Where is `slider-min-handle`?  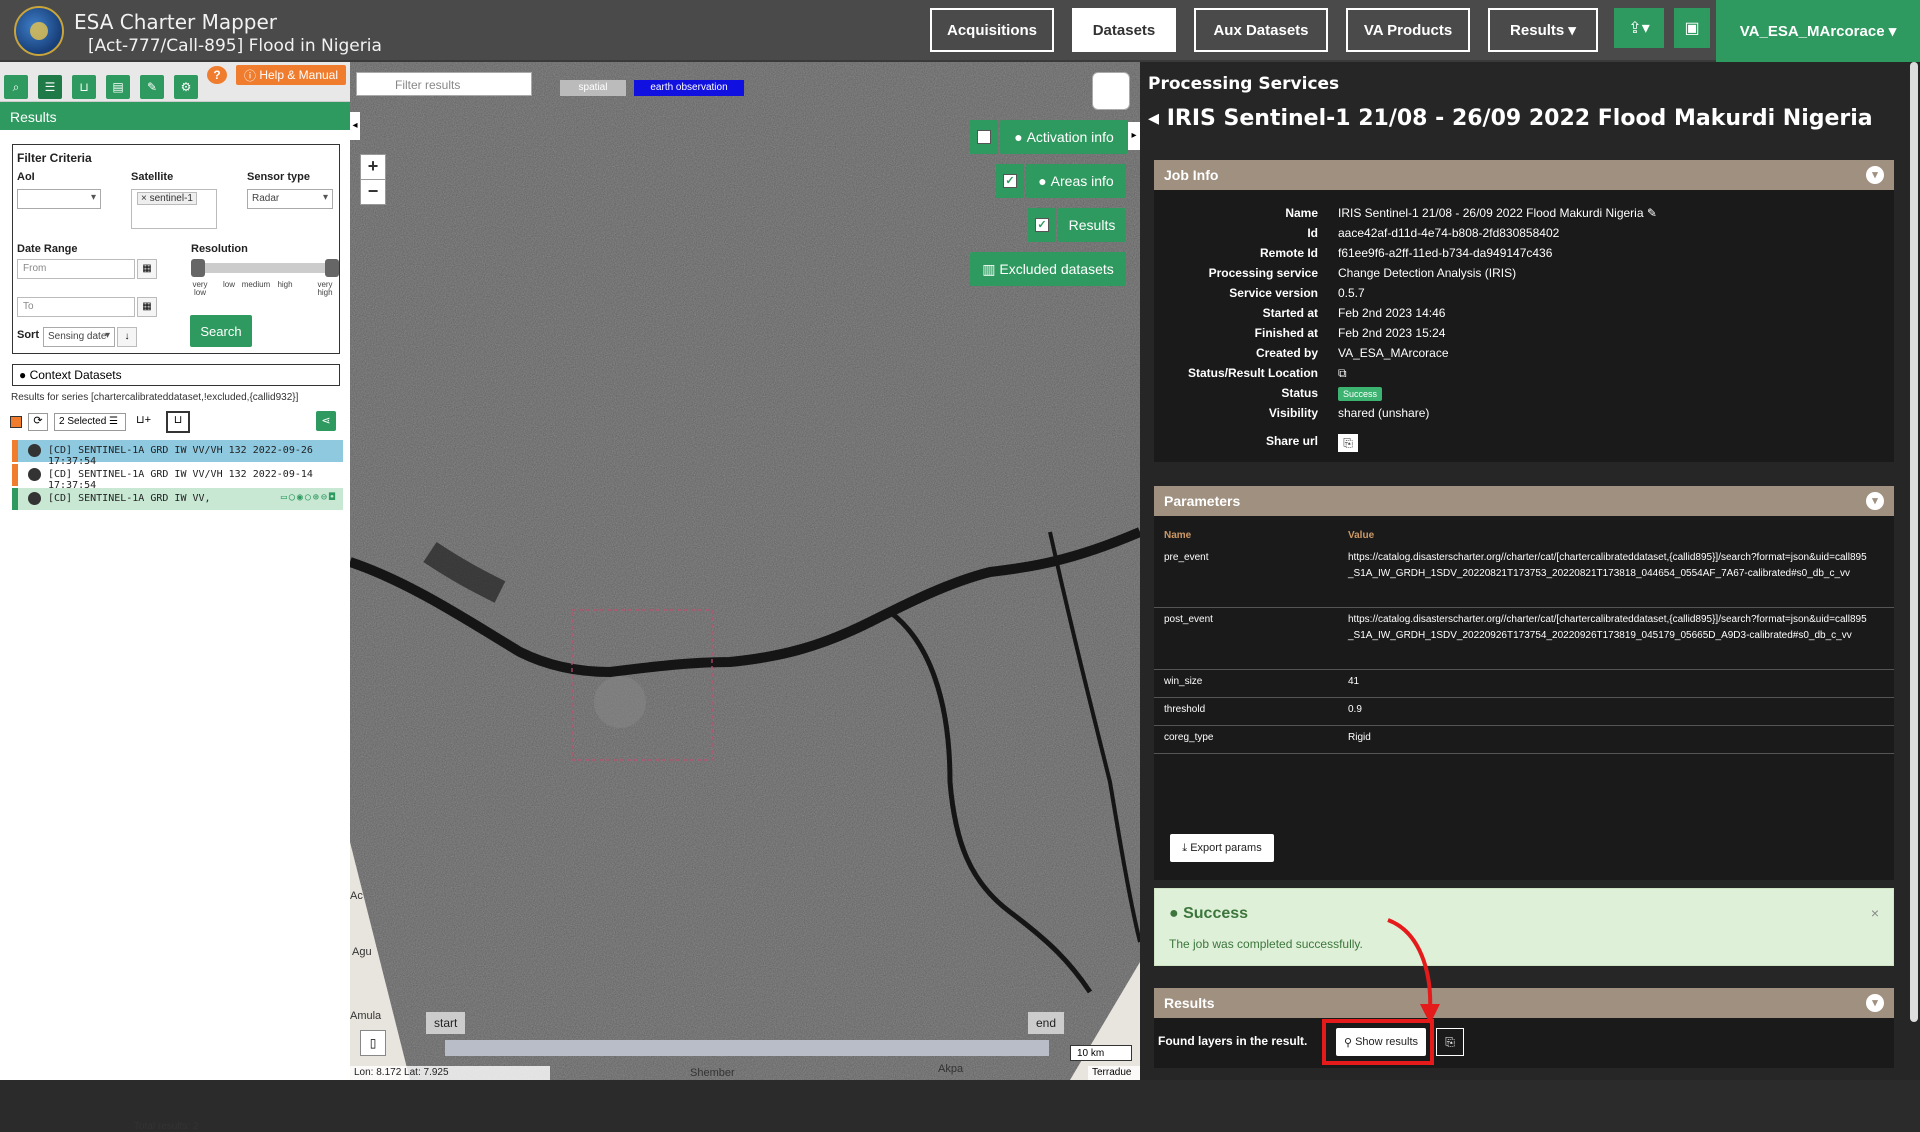
slider-min-handle is located at coordinates (198, 268).